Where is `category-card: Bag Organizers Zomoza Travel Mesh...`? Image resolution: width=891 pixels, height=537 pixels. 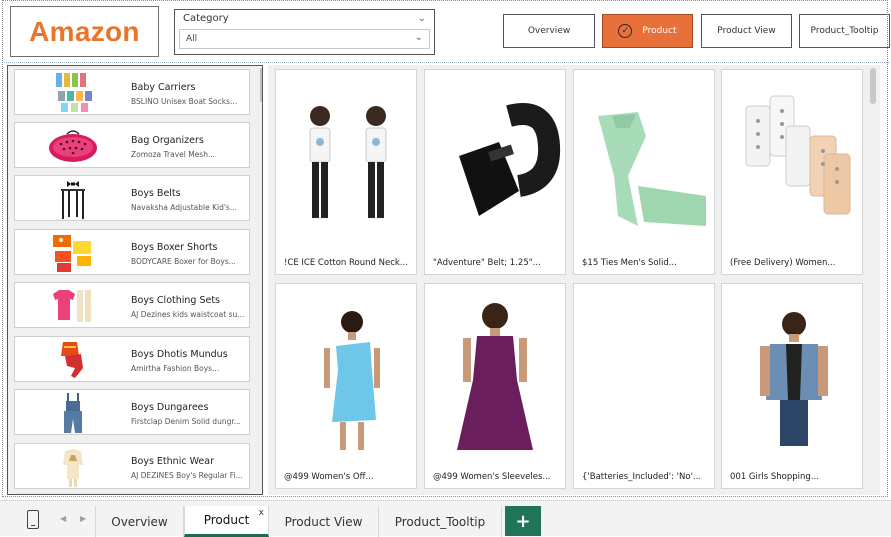
category-card: Bag Organizers Zomoza Travel Mesh... is located at coordinates (132, 145).